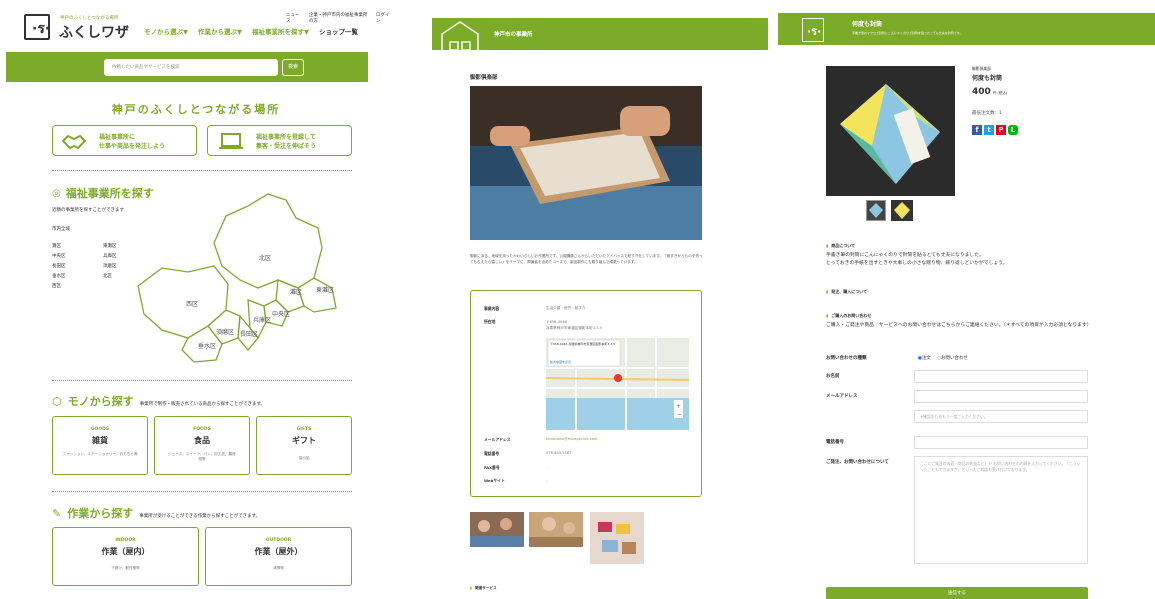 This screenshot has width=1155, height=599. Describe the element at coordinates (166, 31) in the screenshot. I see `nav-goods: モノから選ぶ▼` at that location.